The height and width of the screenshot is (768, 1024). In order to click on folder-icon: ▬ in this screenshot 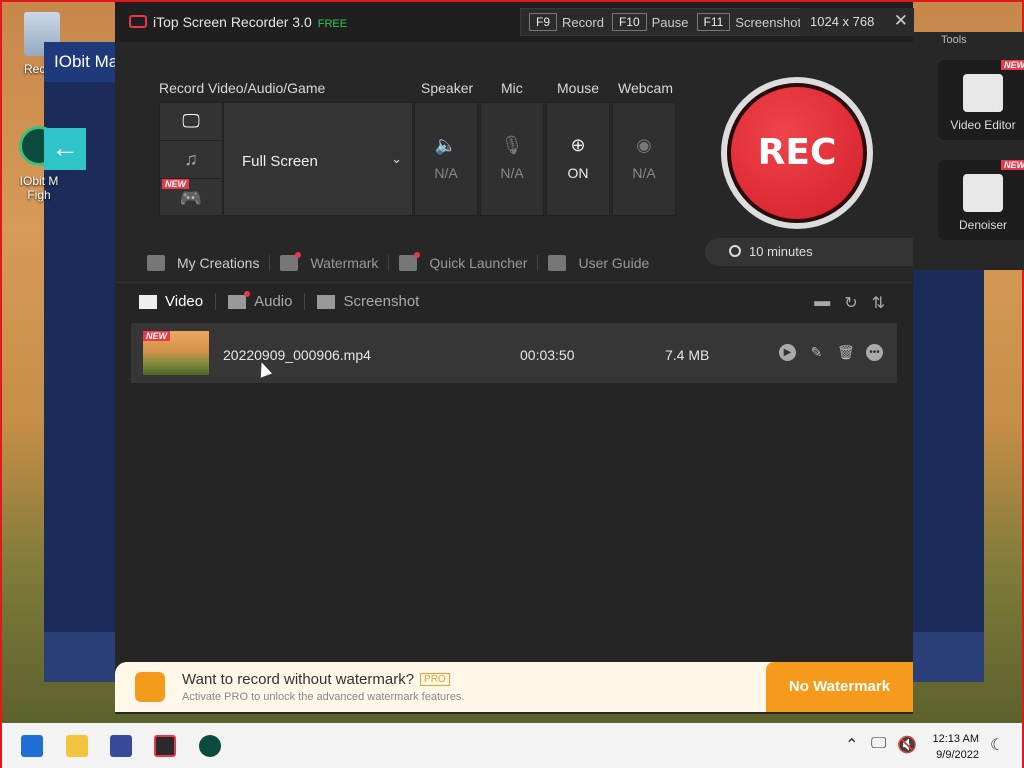, I will do `click(822, 303)`.